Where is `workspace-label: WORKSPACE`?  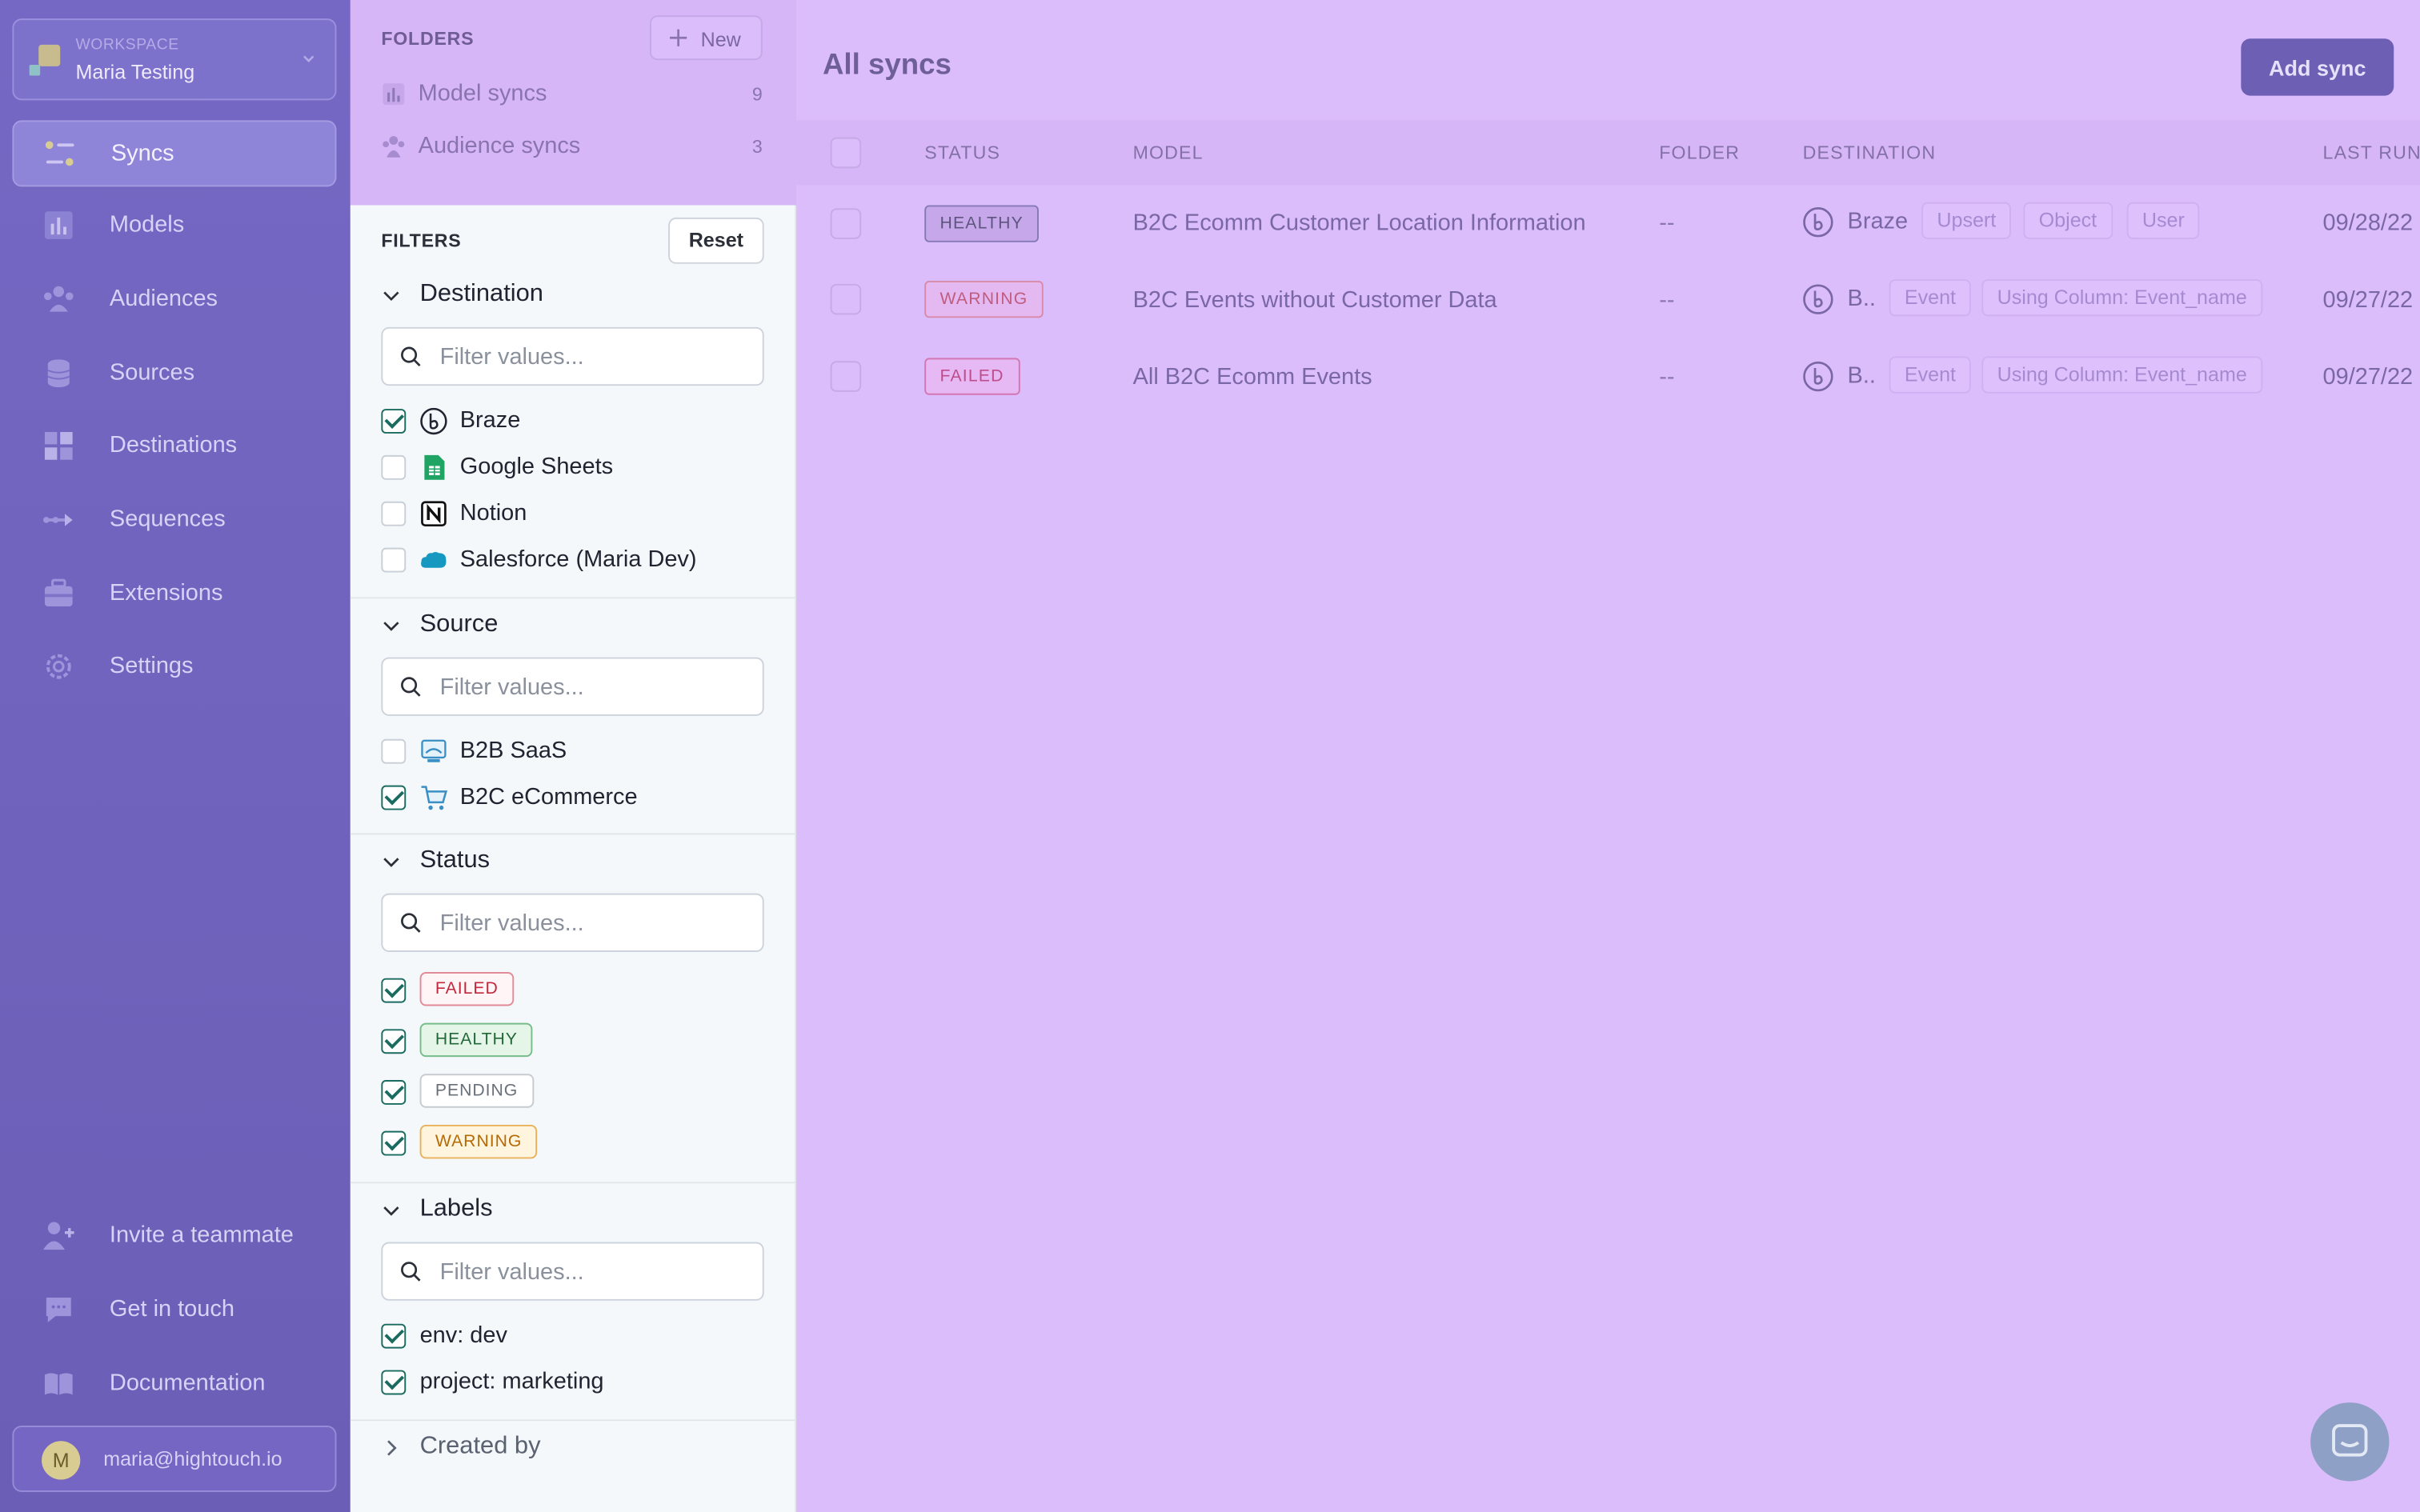 workspace-label: WORKSPACE is located at coordinates (127, 45).